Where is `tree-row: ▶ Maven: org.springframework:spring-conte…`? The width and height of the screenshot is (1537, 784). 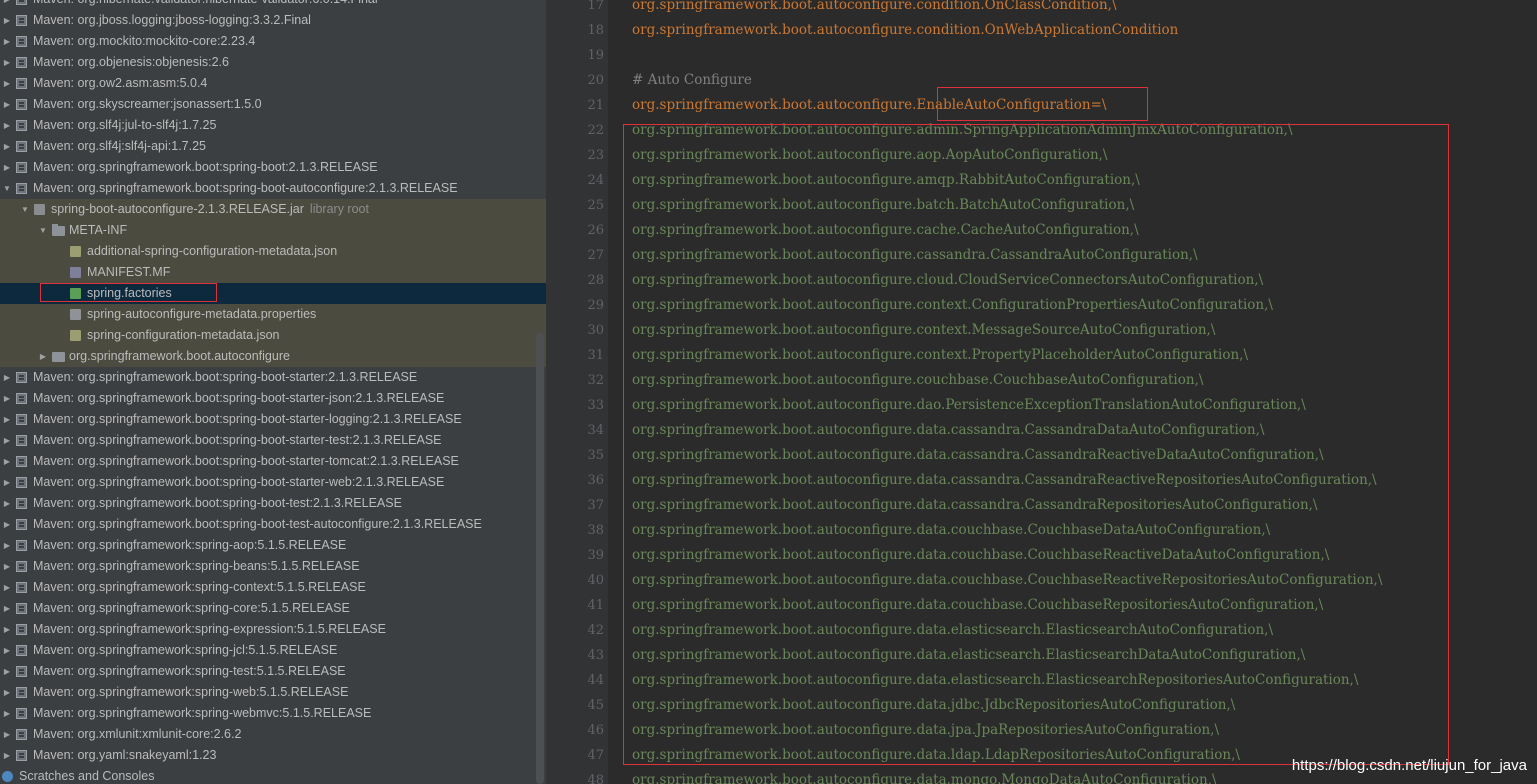
tree-row: ▶ Maven: org.springframework:spring-conte… is located at coordinates (273, 587).